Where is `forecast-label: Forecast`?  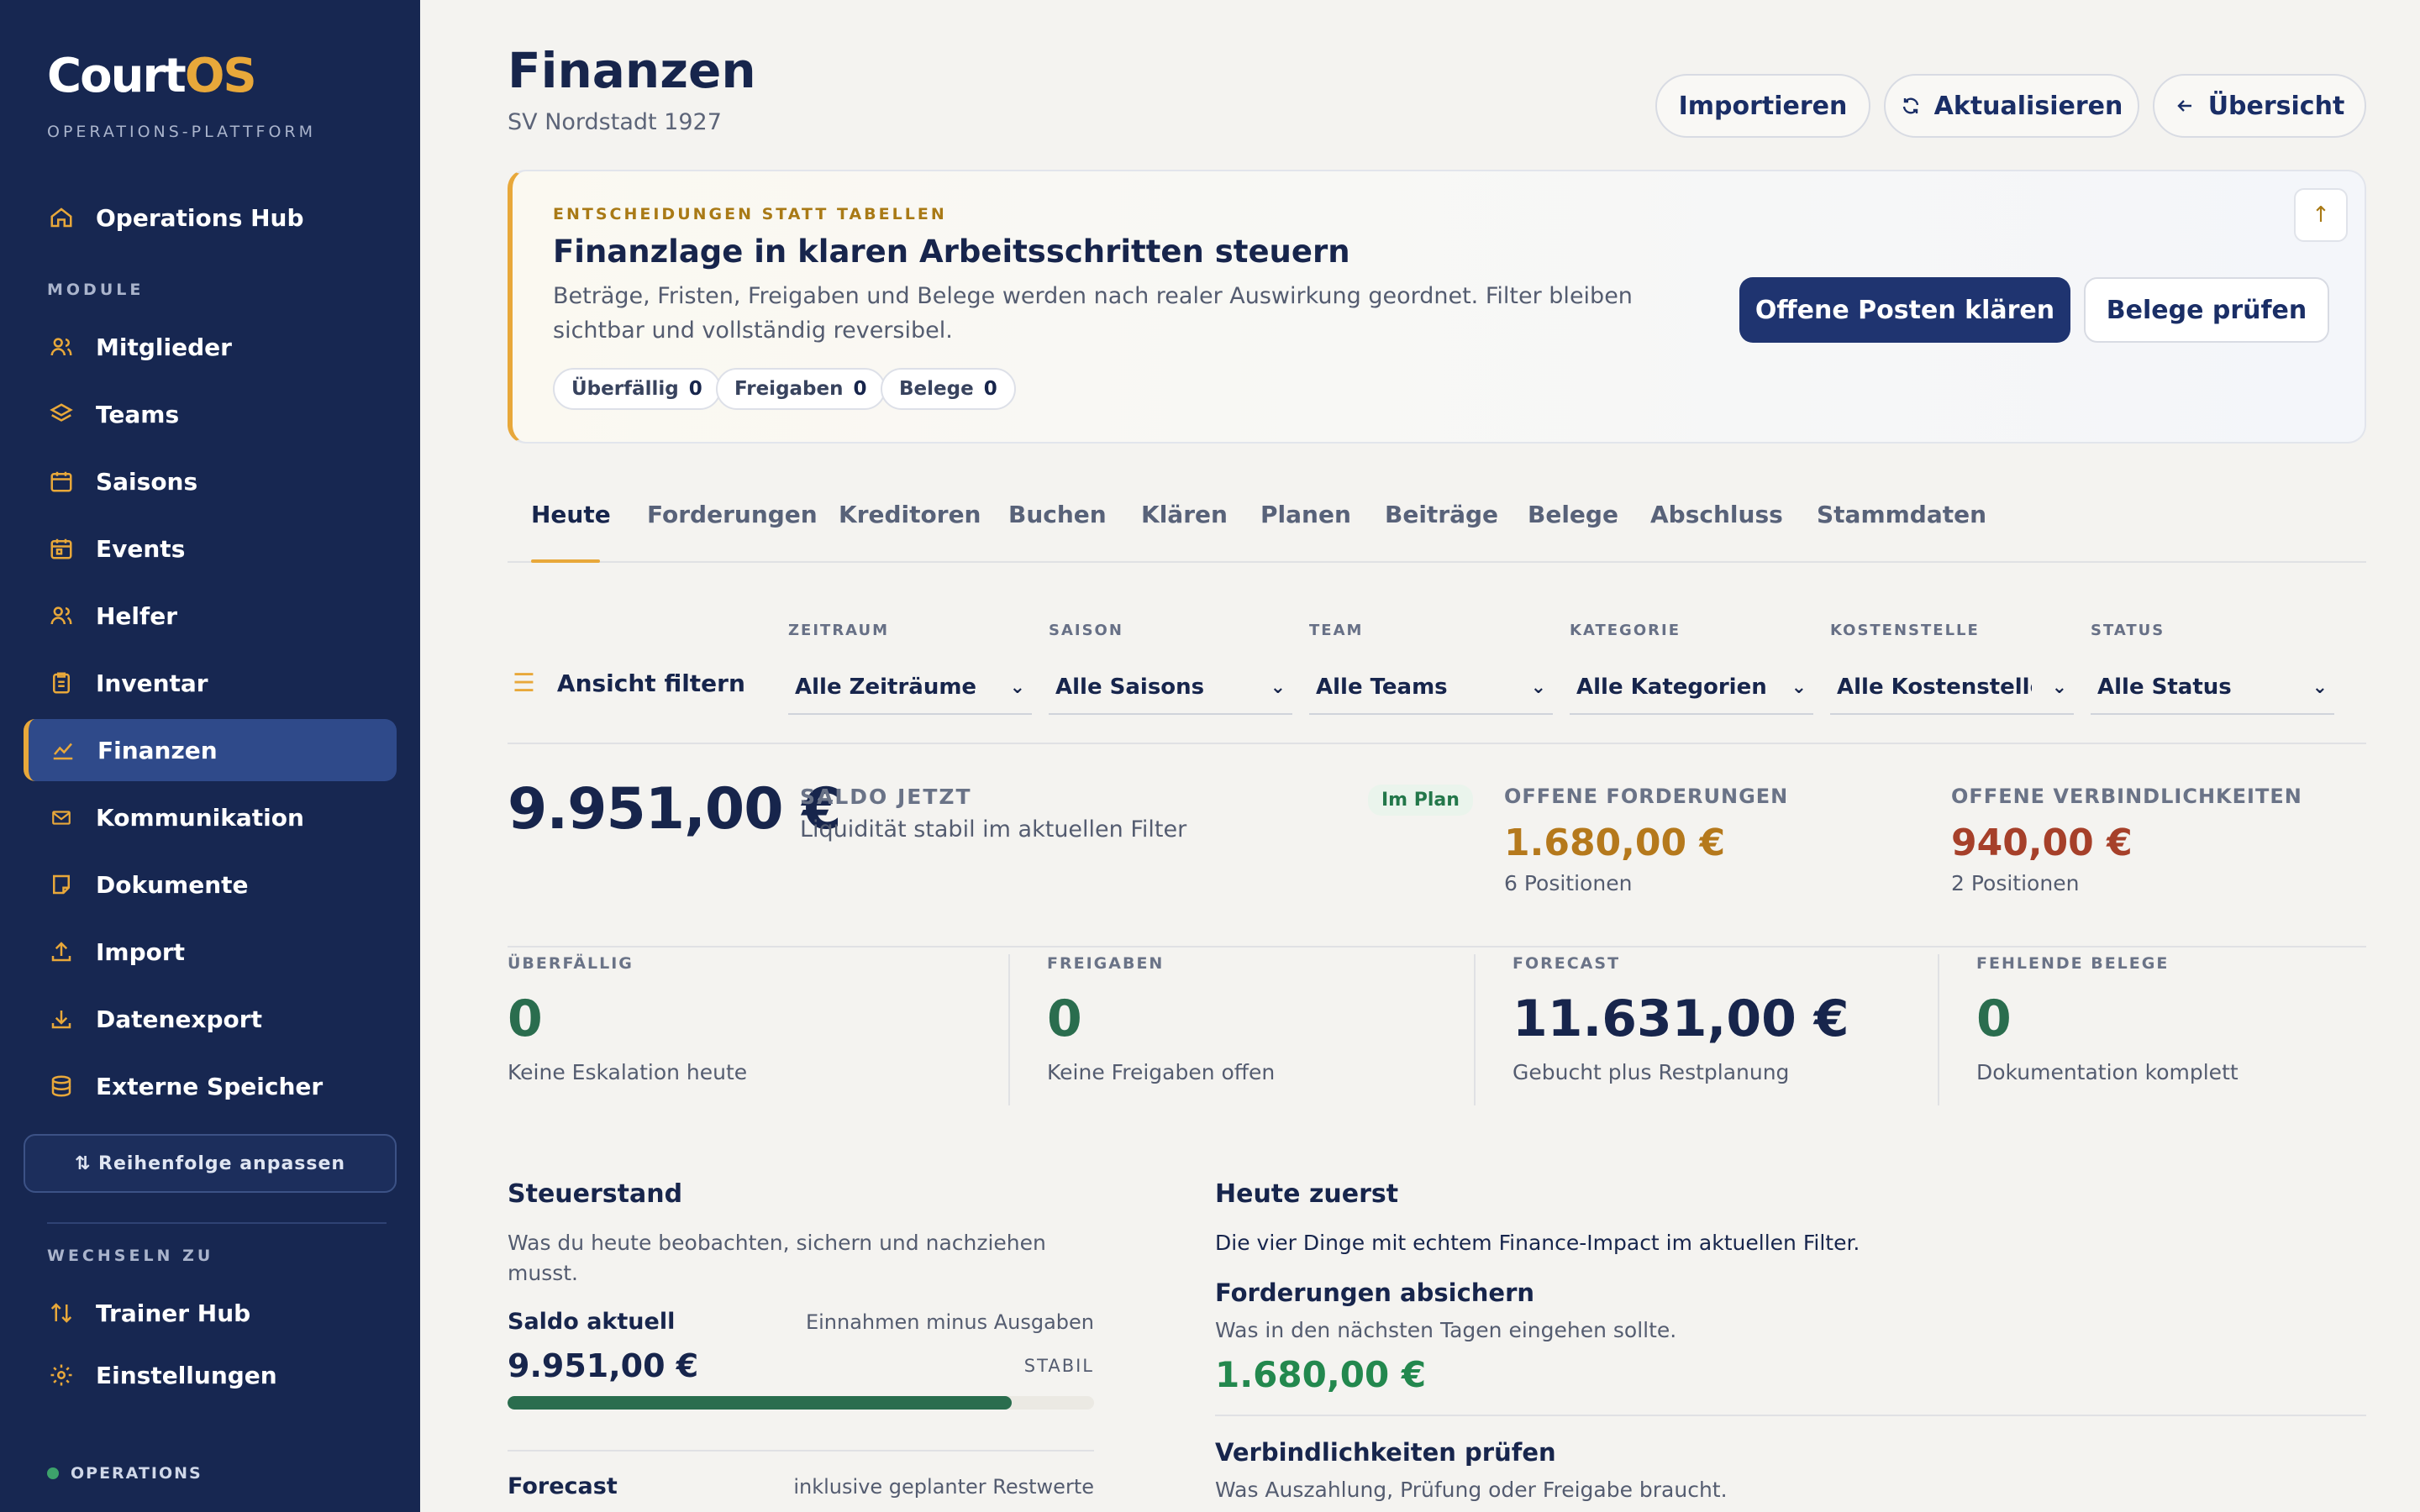
forecast-label: Forecast is located at coordinates (563, 1486).